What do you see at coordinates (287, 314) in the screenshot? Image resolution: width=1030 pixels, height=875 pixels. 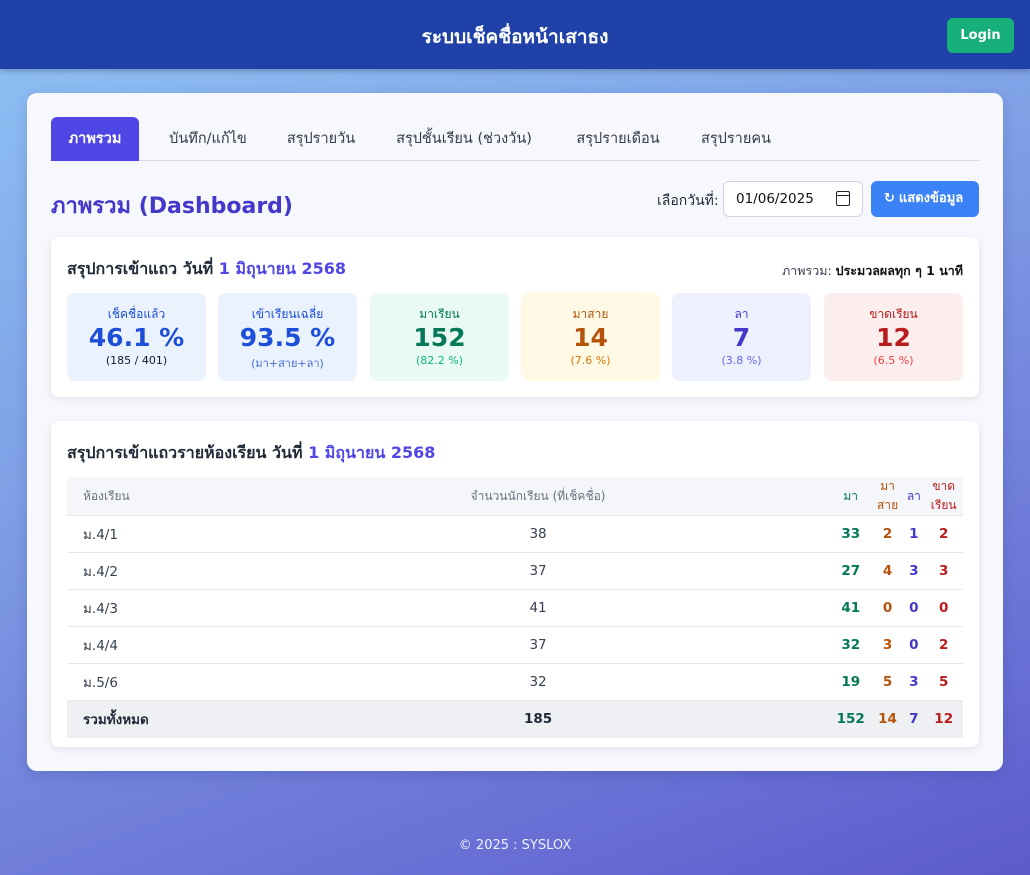 I see `stat-label: เข้าเรียนเฉลี่ย` at bounding box center [287, 314].